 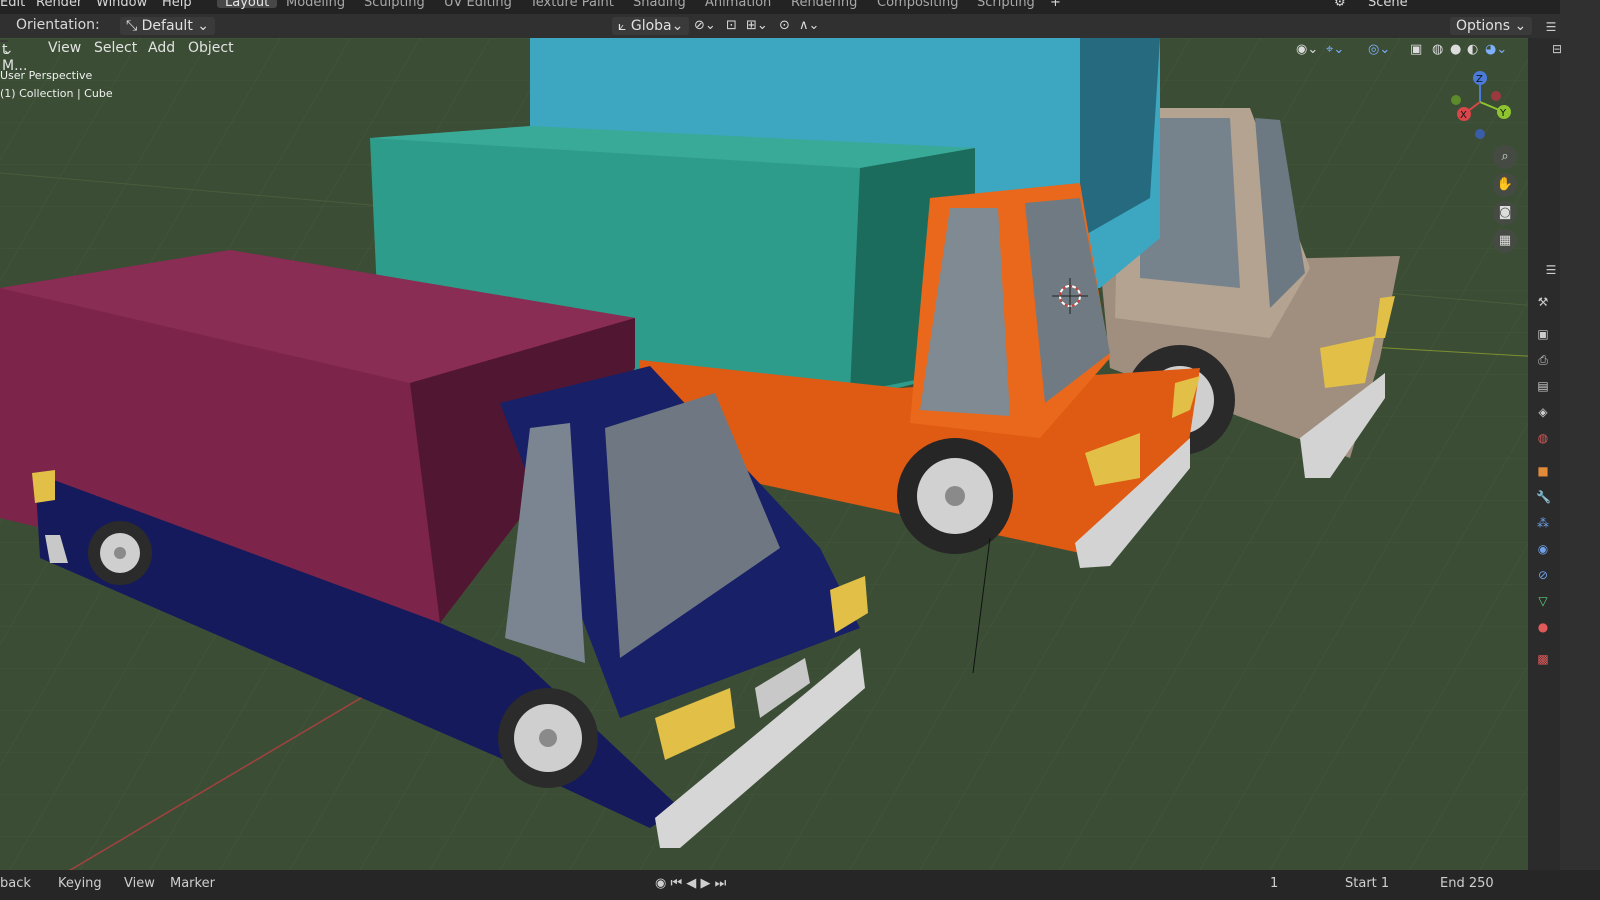 I want to click on particles-icon: ⁂, so click(x=1543, y=523).